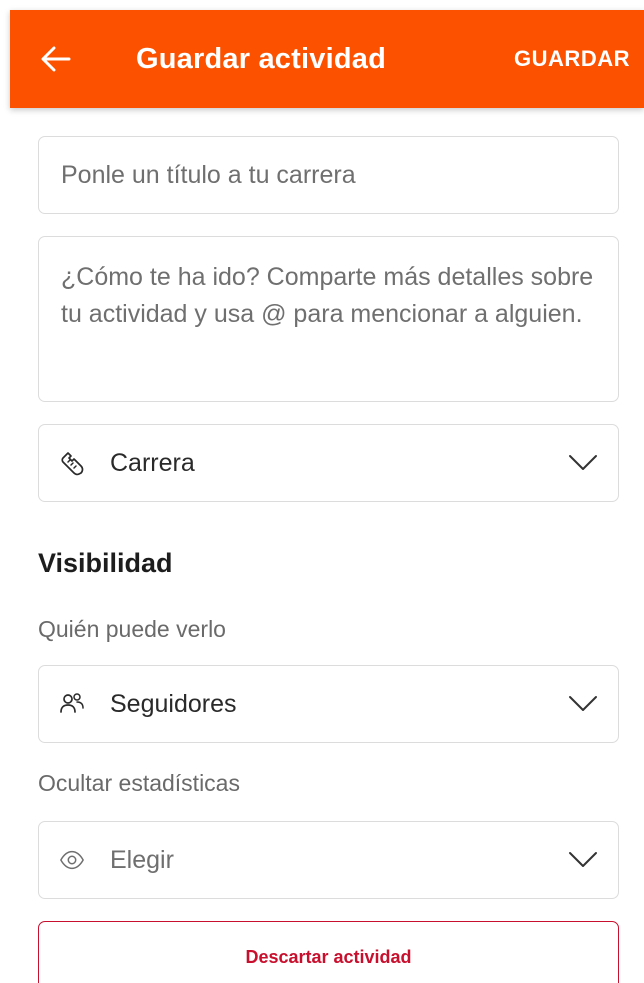 The width and height of the screenshot is (644, 983). I want to click on sport-type-value: Carrera, so click(152, 463).